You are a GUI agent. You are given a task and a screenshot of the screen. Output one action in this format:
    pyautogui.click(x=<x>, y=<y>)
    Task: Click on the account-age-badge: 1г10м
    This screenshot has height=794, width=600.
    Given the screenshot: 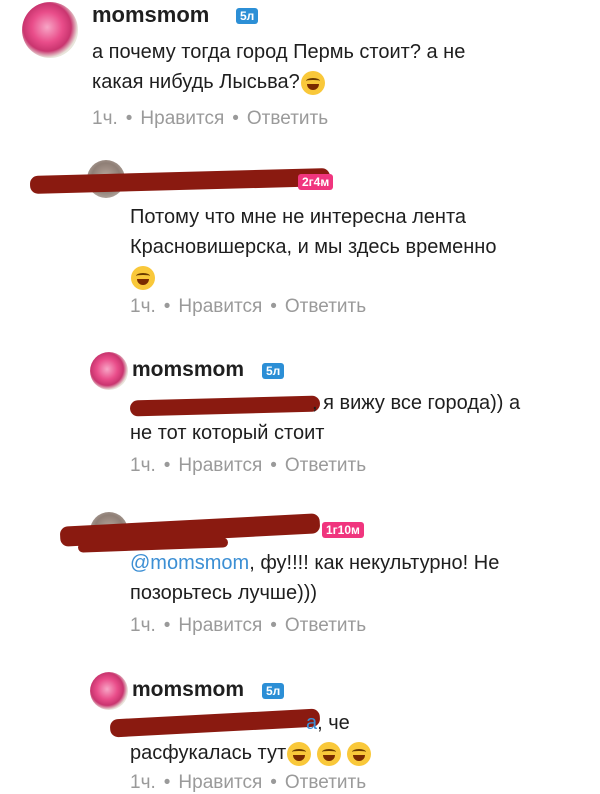 What is the action you would take?
    pyautogui.click(x=343, y=530)
    